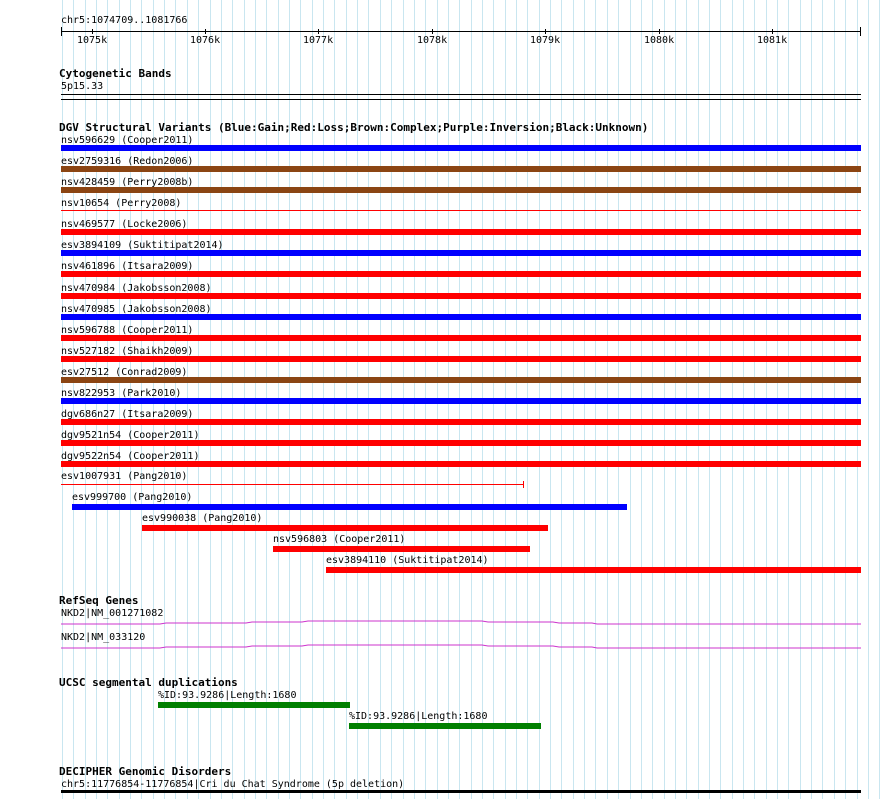  Describe the element at coordinates (461, 94) in the screenshot. I see `cytoband-band` at that location.